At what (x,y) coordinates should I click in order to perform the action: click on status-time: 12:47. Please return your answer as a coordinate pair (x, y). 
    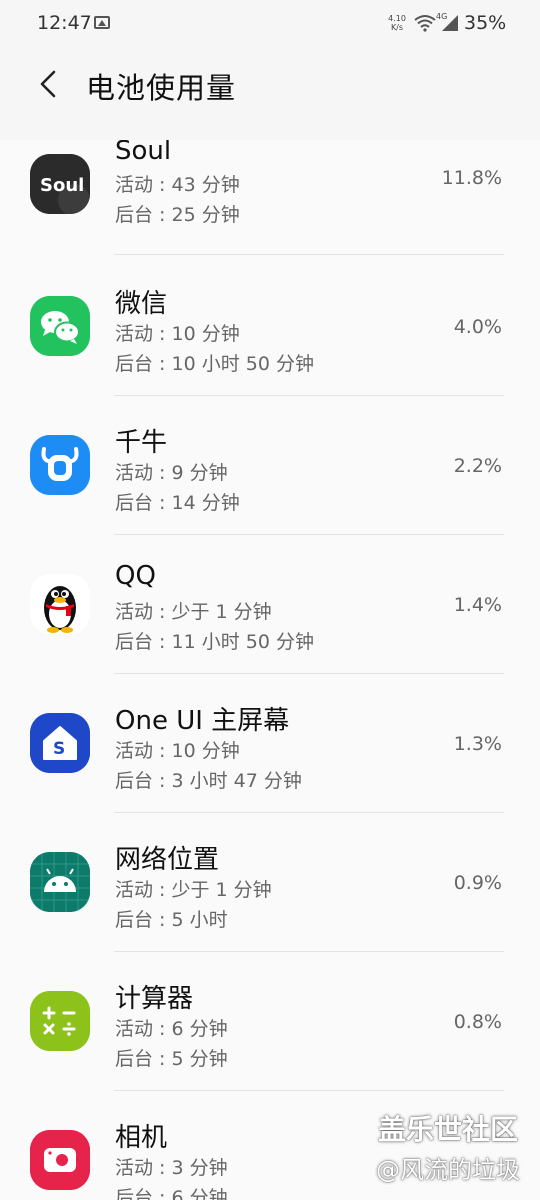
    Looking at the image, I should click on (64, 23).